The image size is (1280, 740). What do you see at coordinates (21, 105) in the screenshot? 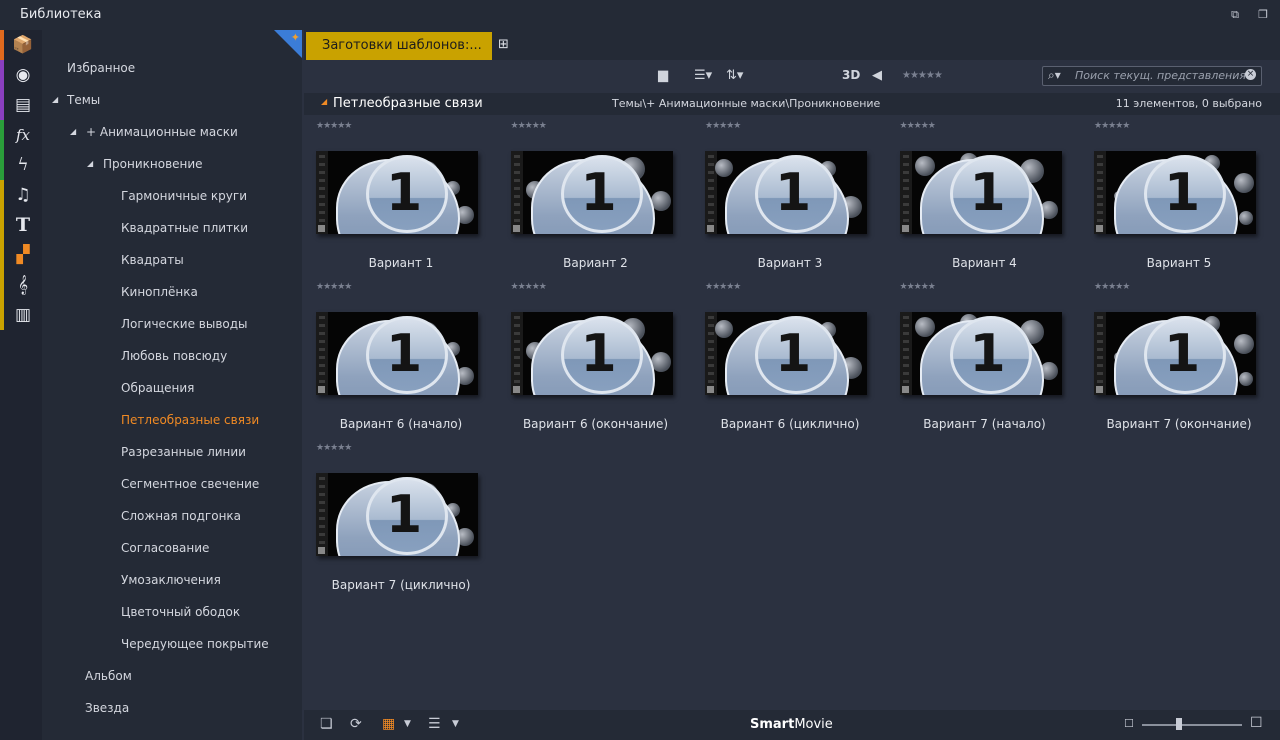
I see `category-transitions: ▤` at bounding box center [21, 105].